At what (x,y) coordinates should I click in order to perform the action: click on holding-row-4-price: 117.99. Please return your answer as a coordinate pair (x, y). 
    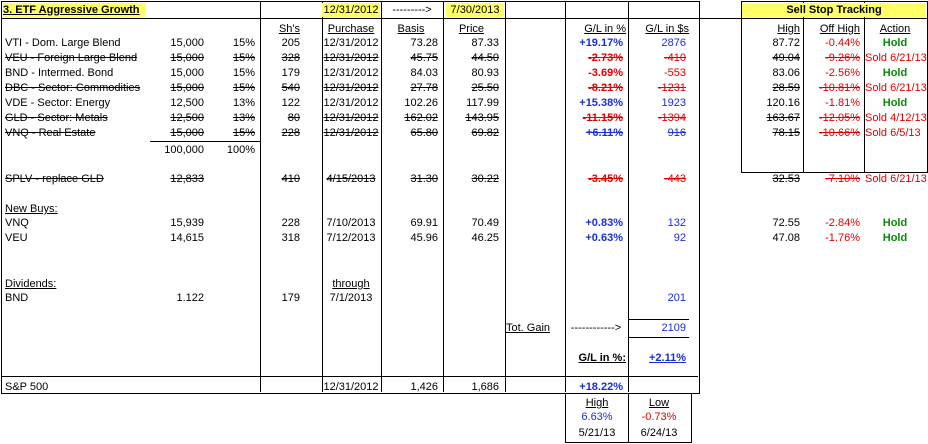
    Looking at the image, I should click on (482, 103).